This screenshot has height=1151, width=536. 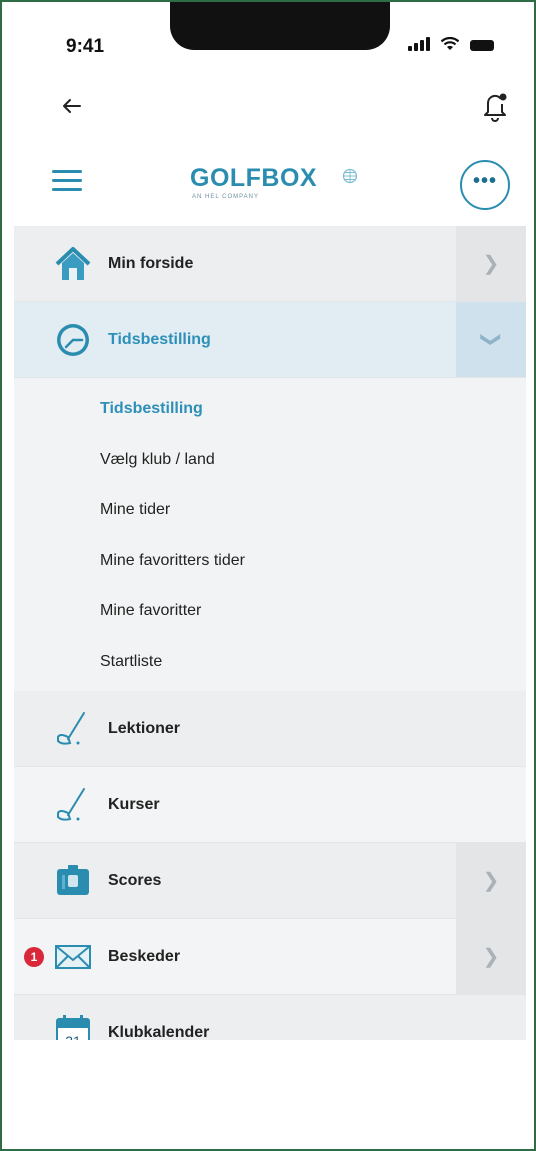 What do you see at coordinates (270, 561) in the screenshot?
I see `submenu-item-mine-favoritters-tider: Mine favoritters tider` at bounding box center [270, 561].